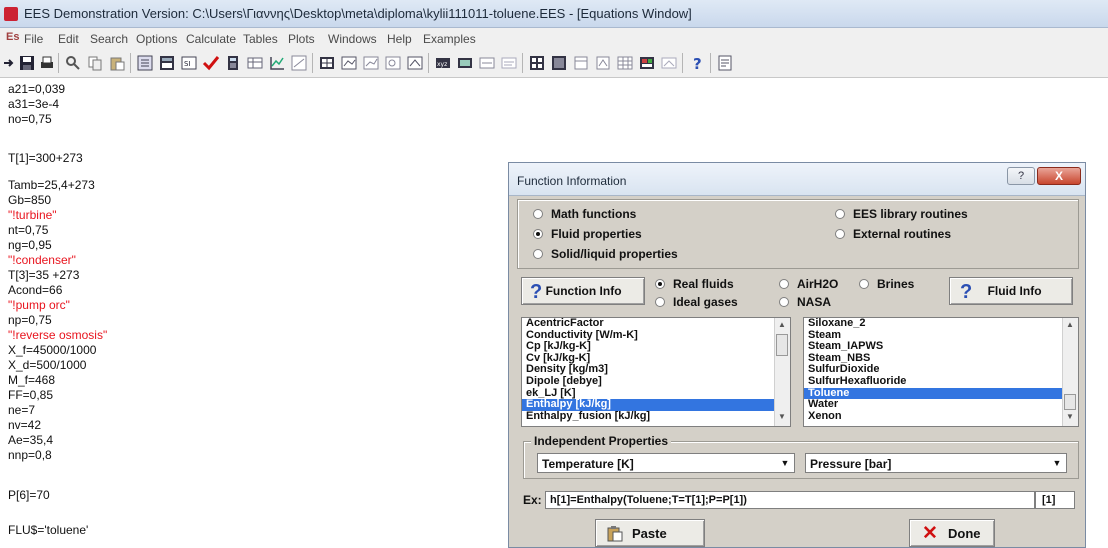 Image resolution: width=1108 pixels, height=548 pixels. I want to click on find-icon, so click(73, 63).